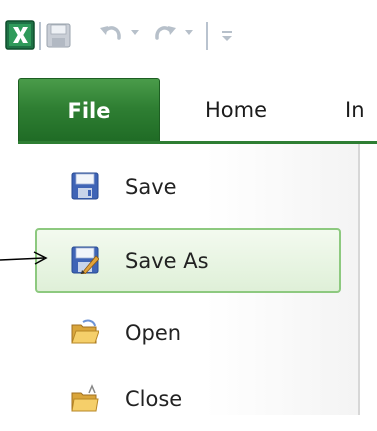  What do you see at coordinates (189, 32) in the screenshot?
I see `redo-dropdown-icon` at bounding box center [189, 32].